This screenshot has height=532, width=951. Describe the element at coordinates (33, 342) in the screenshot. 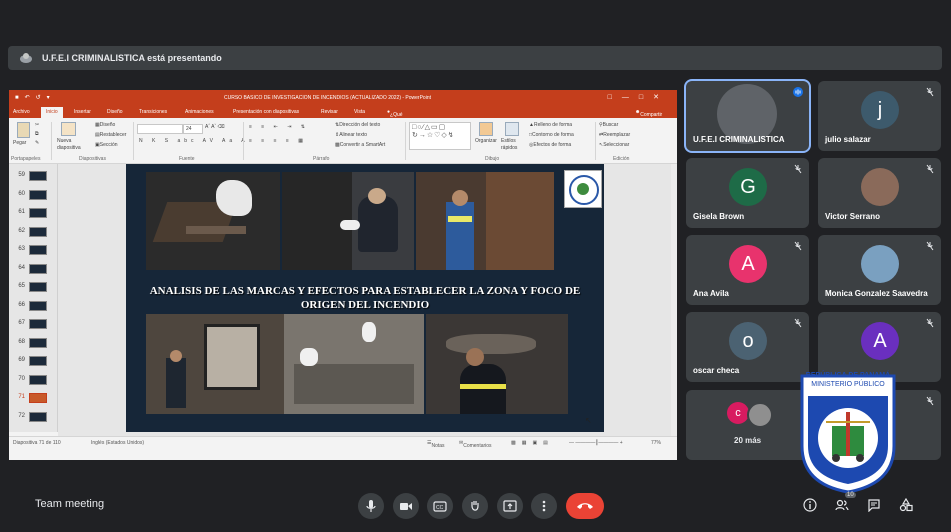

I see `slide-thumbnail: 68` at that location.